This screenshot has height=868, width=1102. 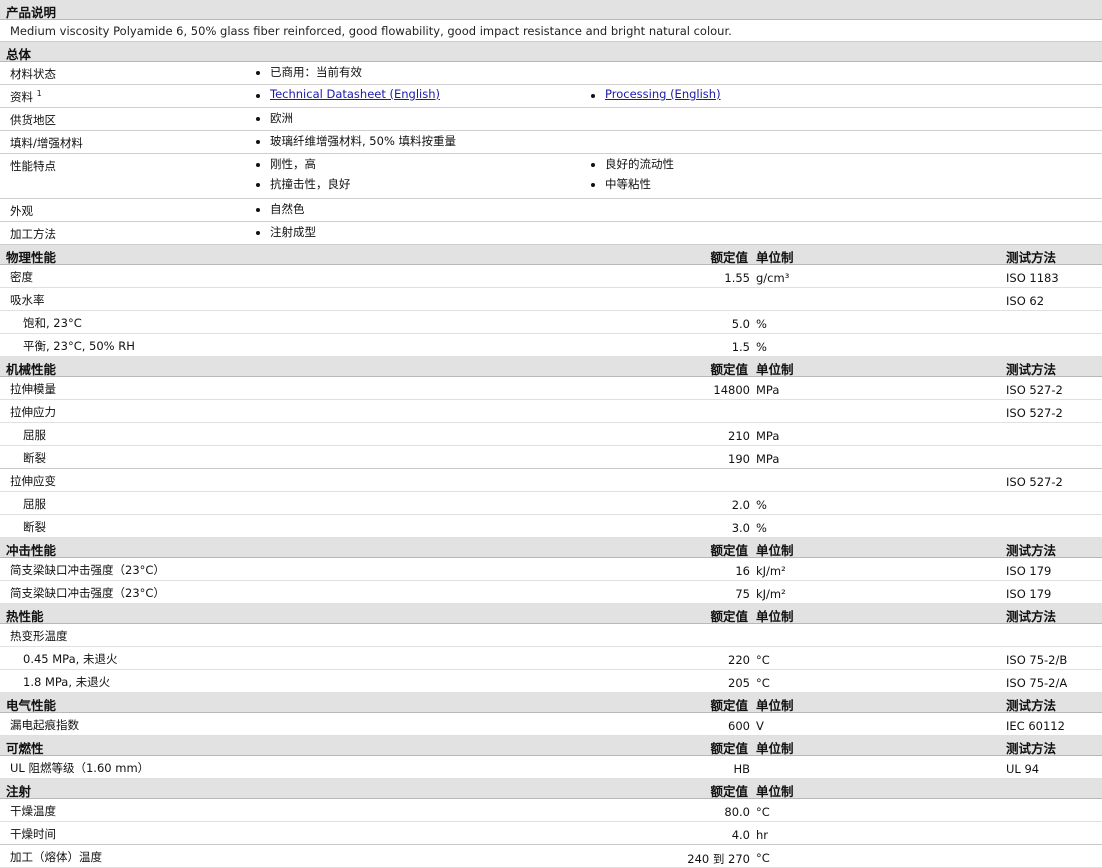 I want to click on property-row: 断裂 190 MPa, so click(x=551, y=457).